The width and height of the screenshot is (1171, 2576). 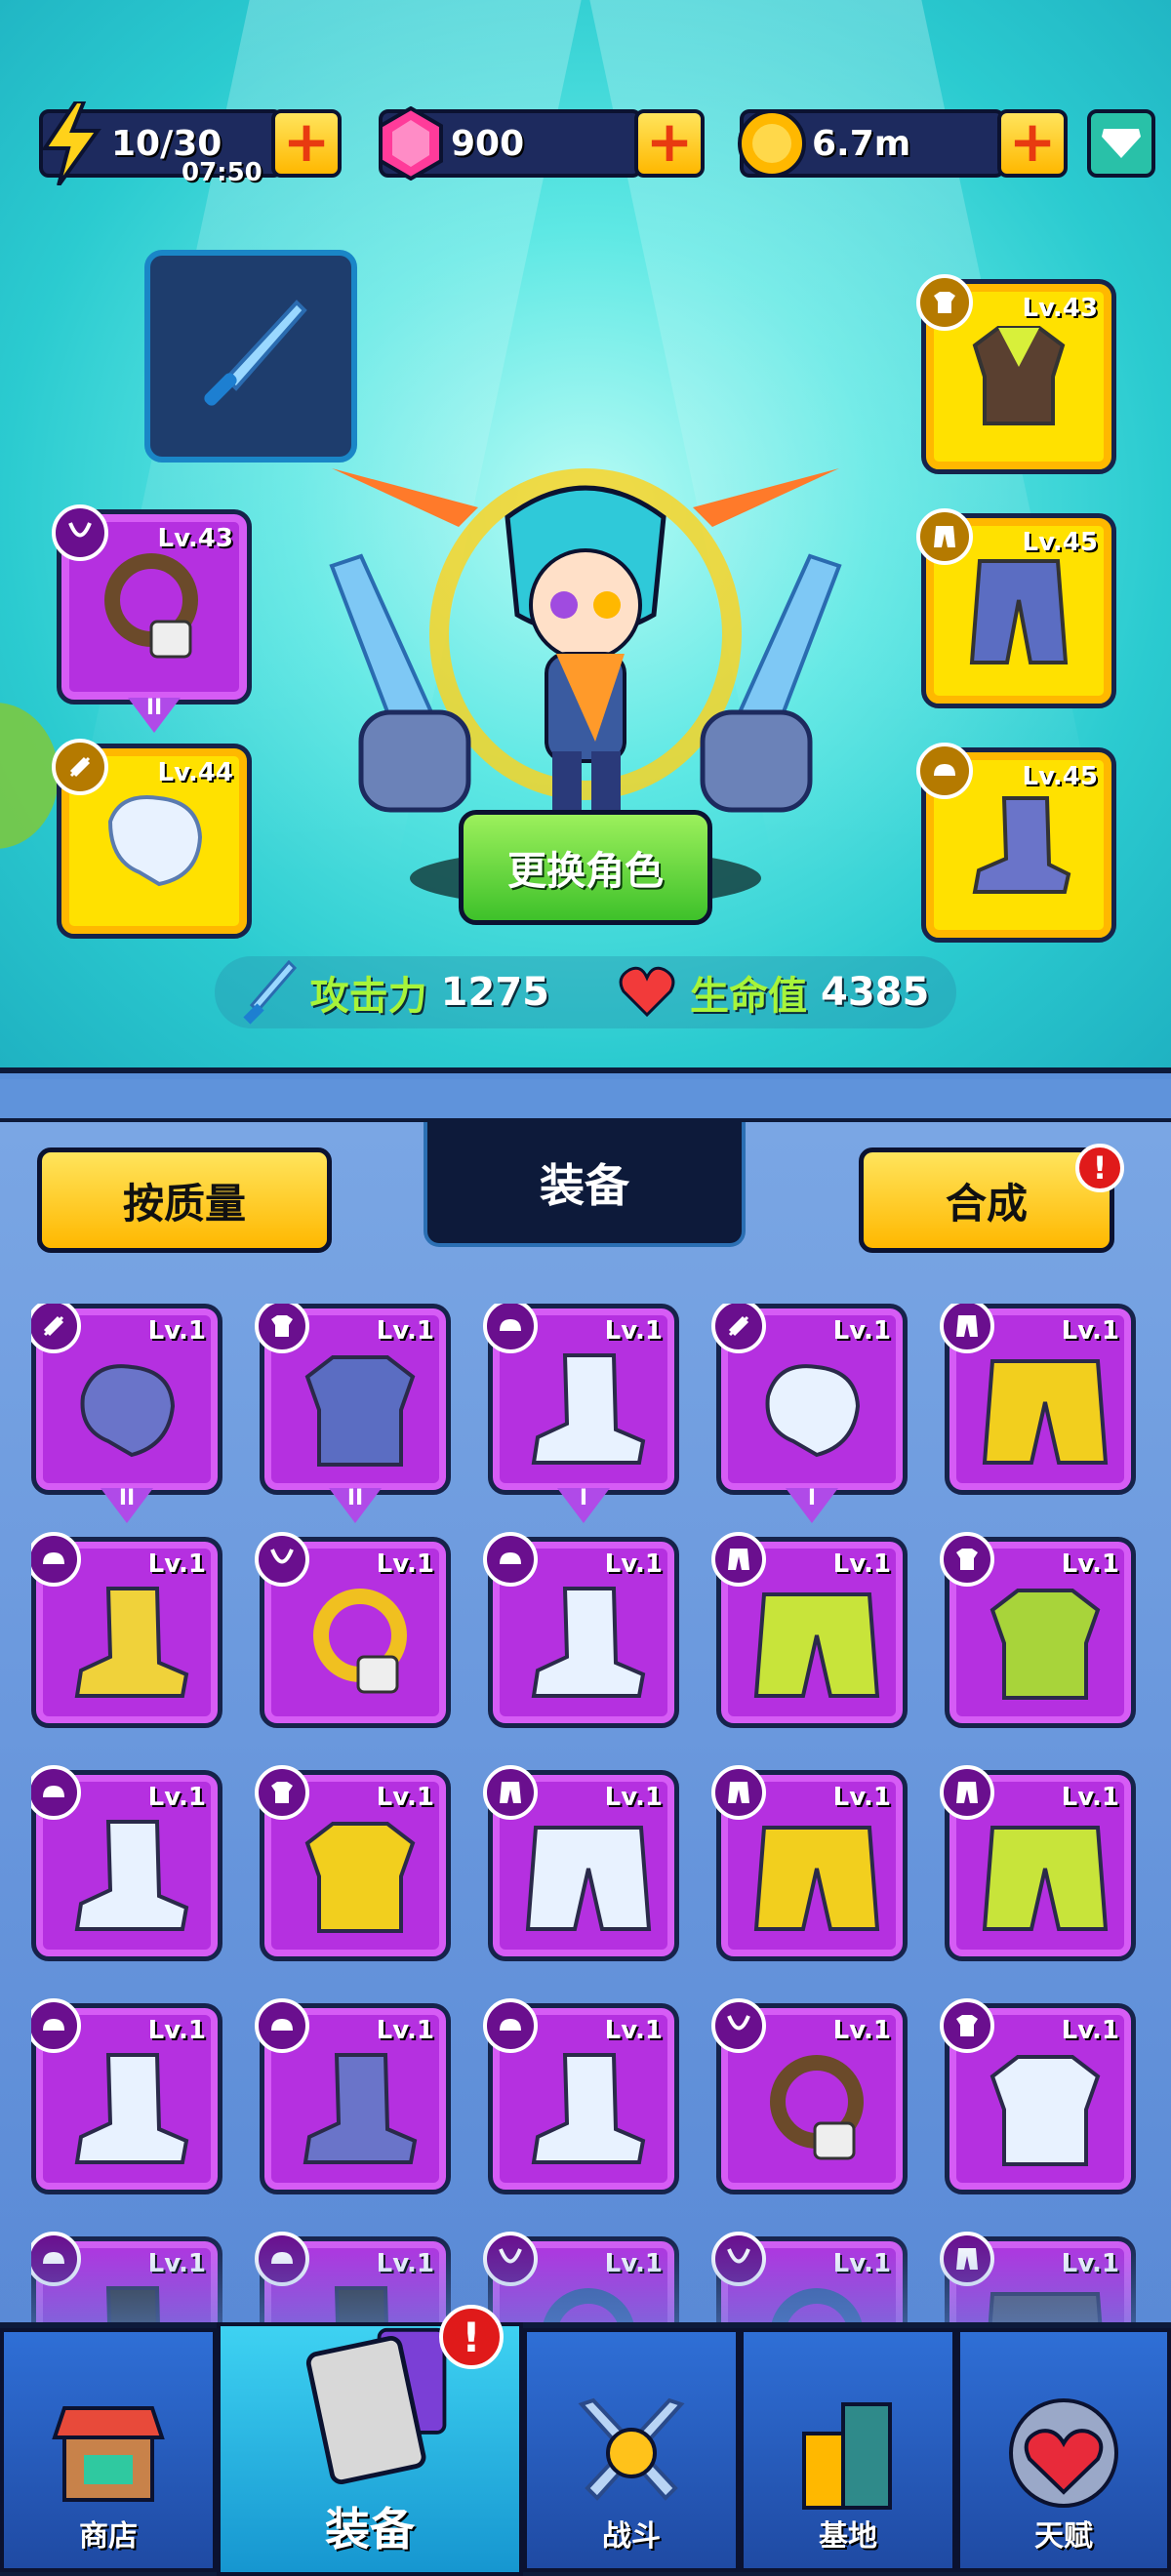 What do you see at coordinates (471, 2337) in the screenshot?
I see `equipment-alert-badge: !` at bounding box center [471, 2337].